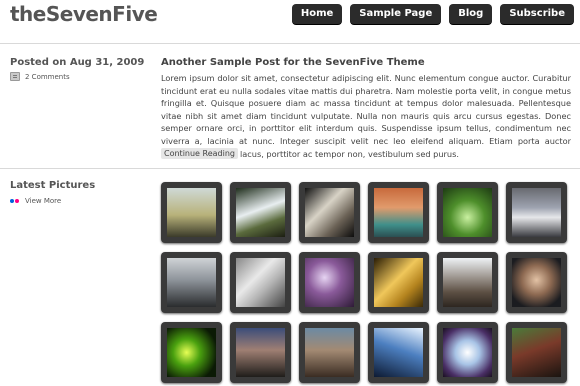 This screenshot has height=386, width=580. I want to click on view-more-label: View More, so click(43, 201).